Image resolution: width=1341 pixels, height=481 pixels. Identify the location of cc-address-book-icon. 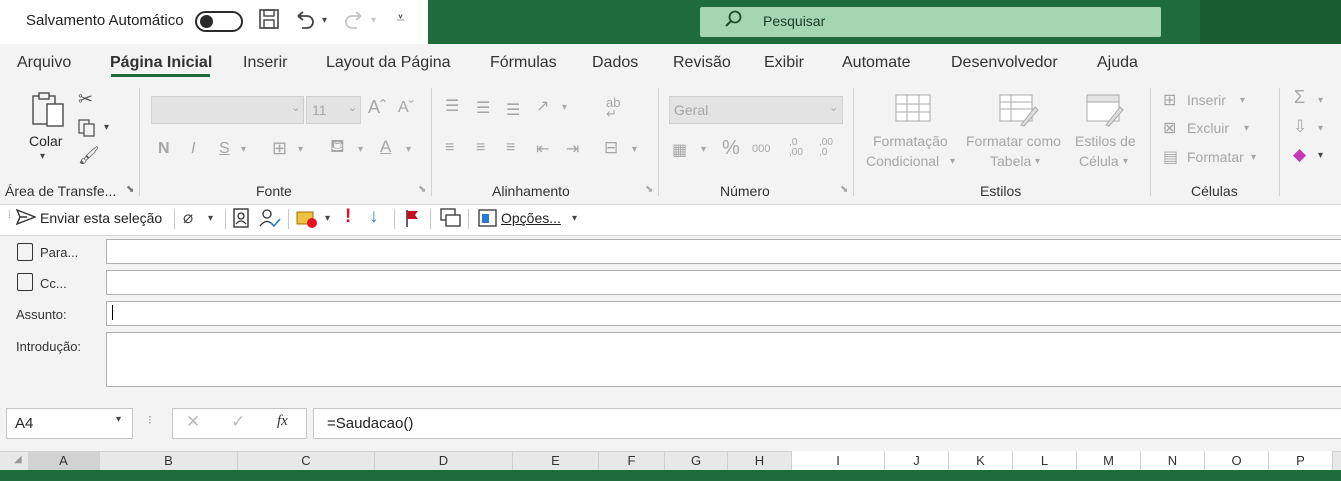
(25, 282).